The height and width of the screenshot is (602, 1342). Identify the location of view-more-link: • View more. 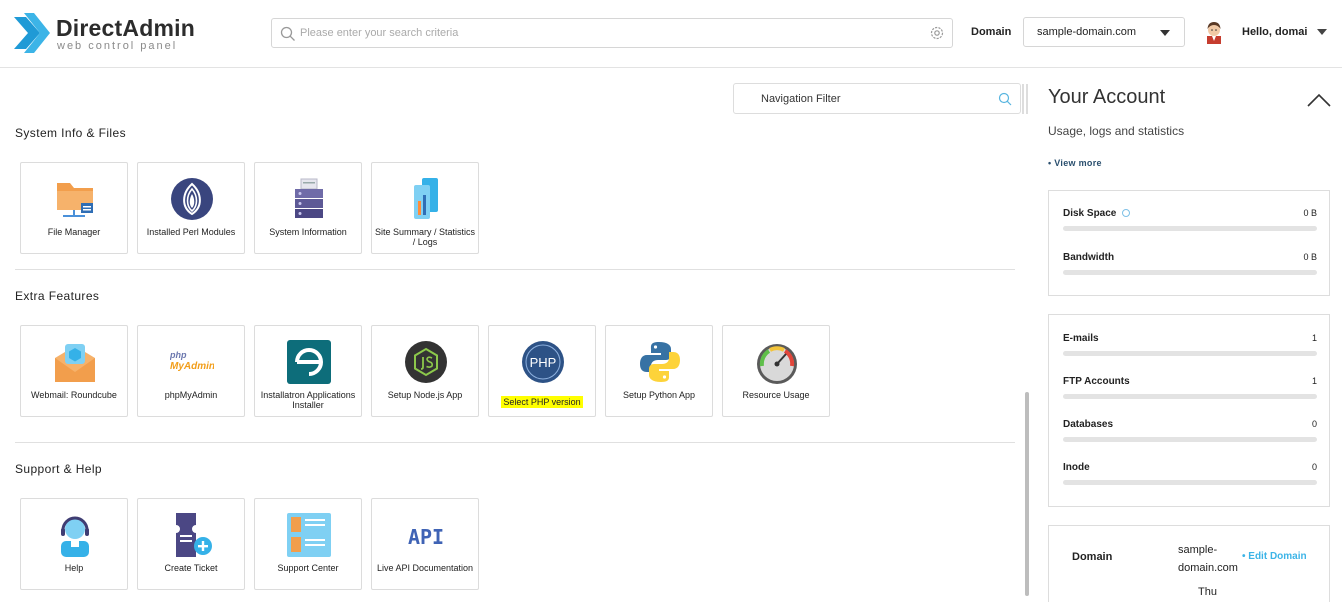
(1075, 163).